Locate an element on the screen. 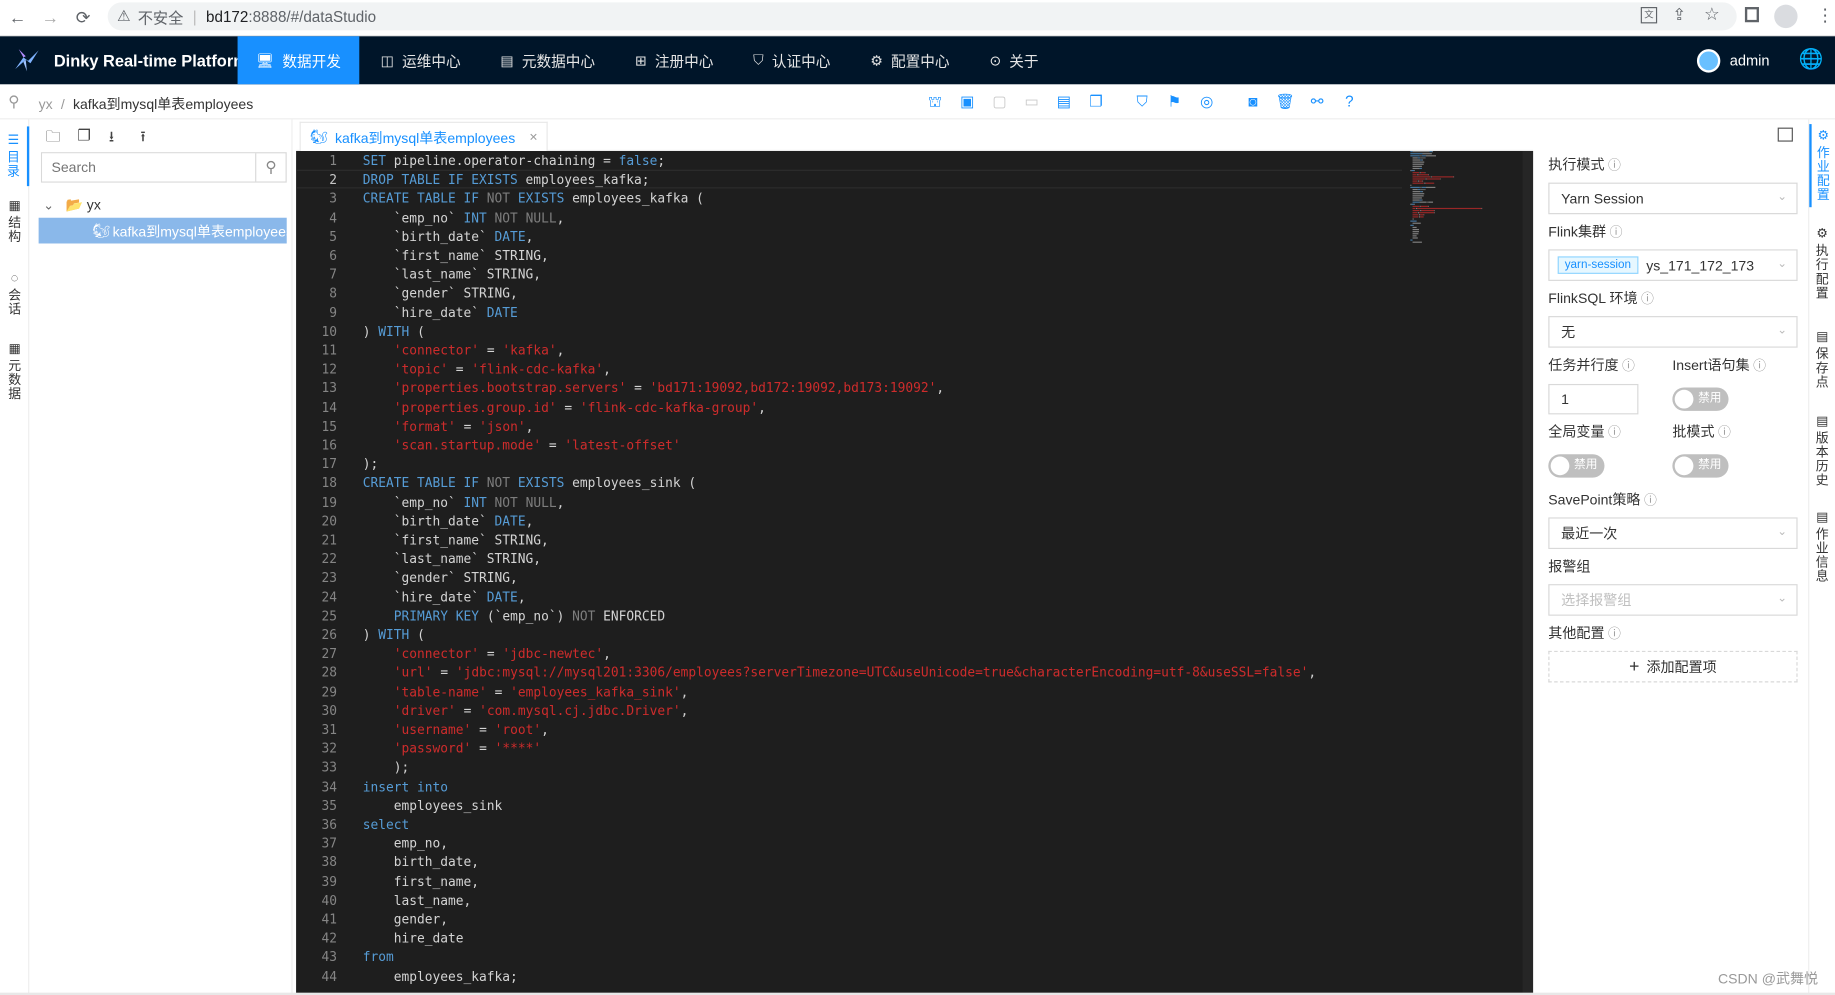 The height and width of the screenshot is (995, 1835). save-as-icon: ❐ is located at coordinates (1095, 101).